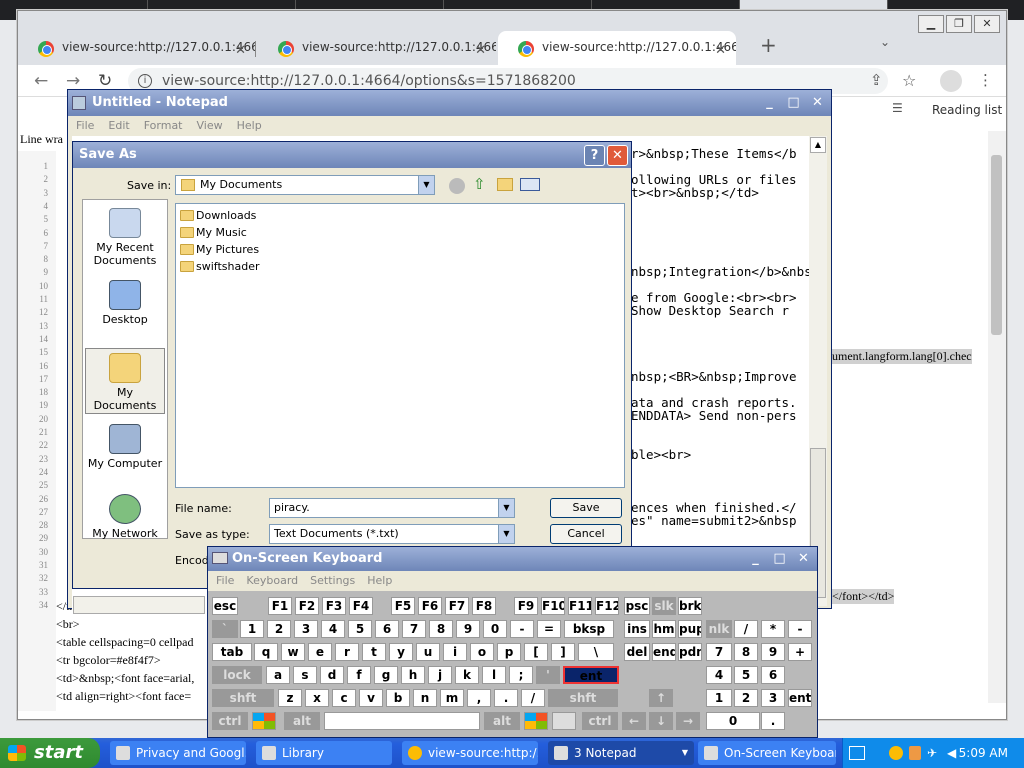 This screenshot has height=768, width=1024. Describe the element at coordinates (664, 629) in the screenshot. I see `osk-key: hm` at that location.